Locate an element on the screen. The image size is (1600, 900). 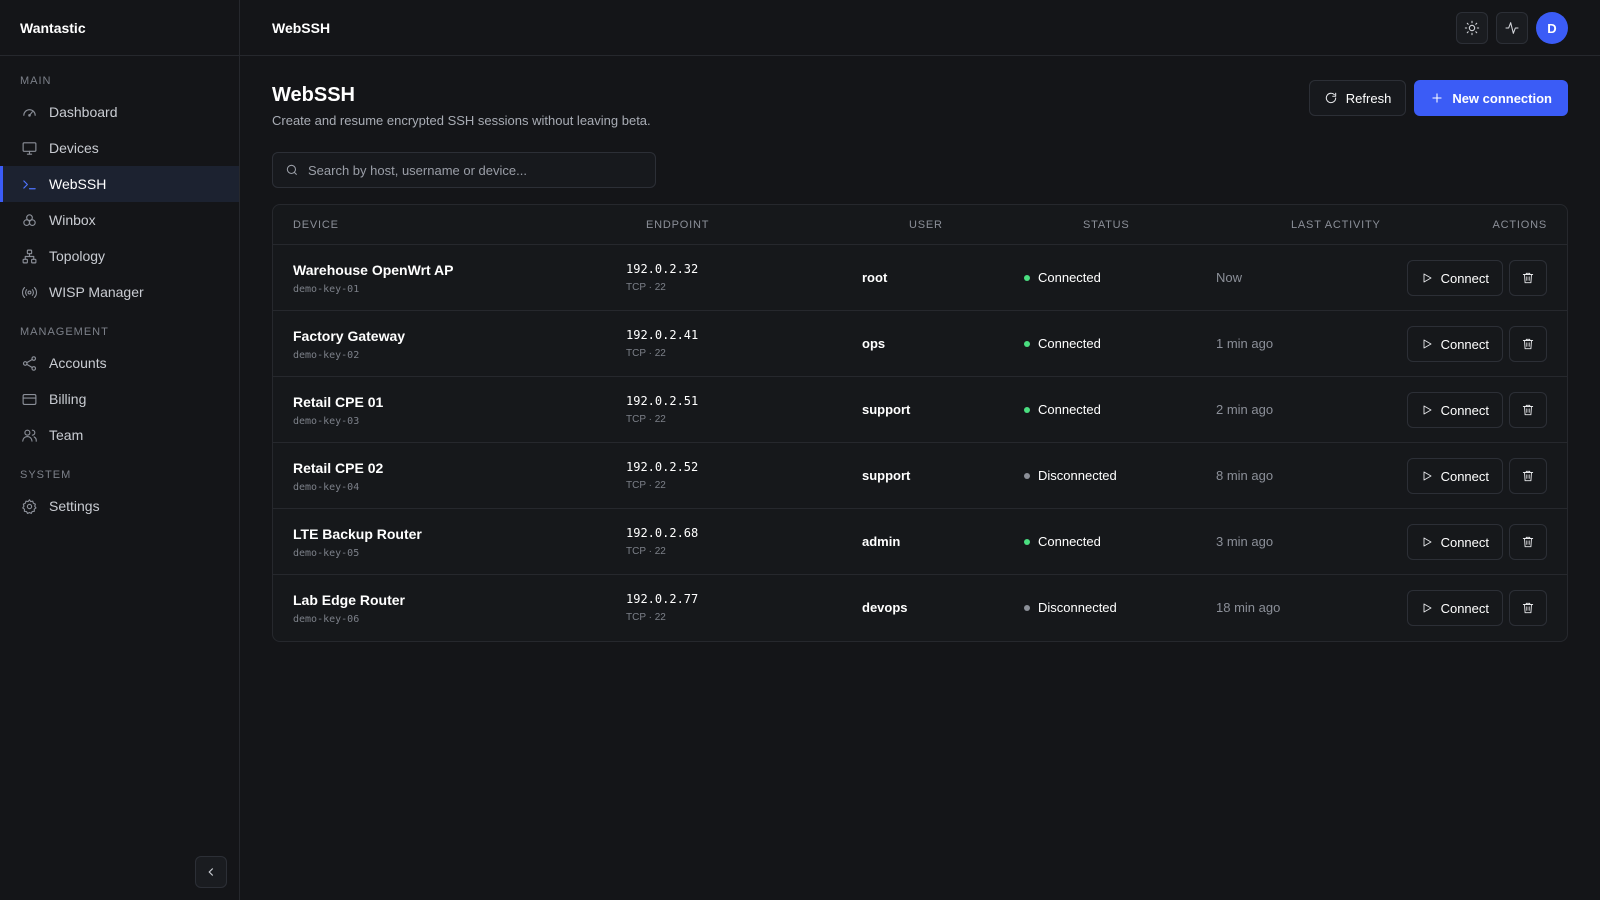
status-badge: Disconnected is located at coordinates (1070, 607).